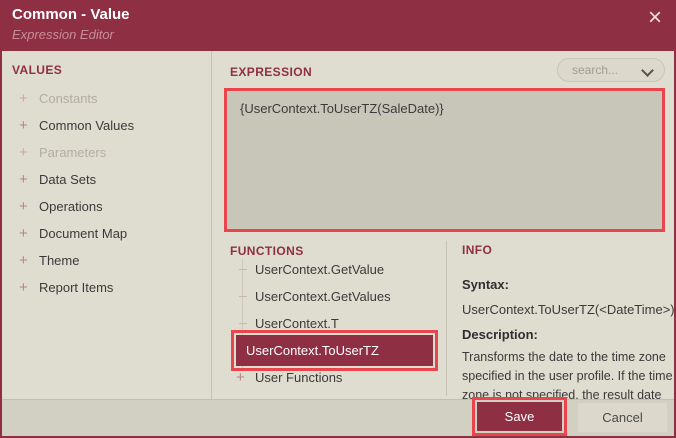 The height and width of the screenshot is (438, 676). What do you see at coordinates (338, 25) in the screenshot?
I see `dialog-titlebar: Common - Value Expression Editor ×` at bounding box center [338, 25].